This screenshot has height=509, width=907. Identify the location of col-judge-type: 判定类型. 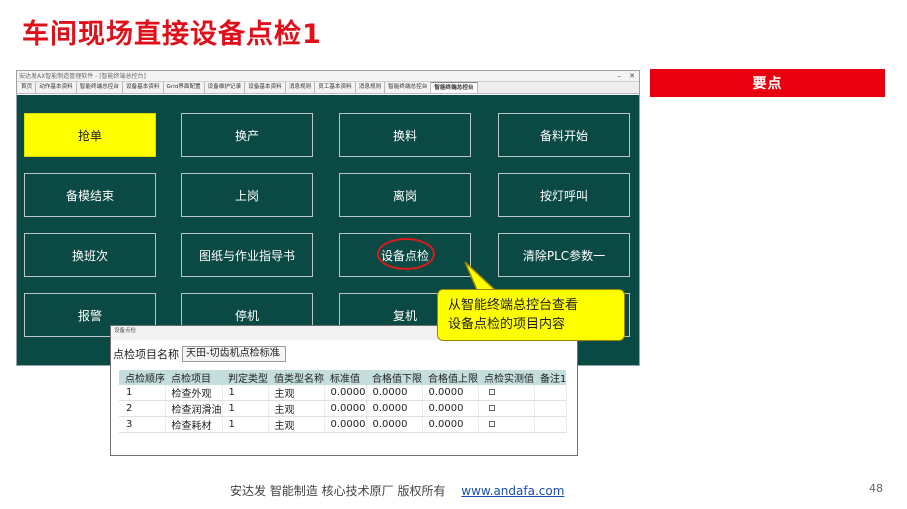
(245, 377).